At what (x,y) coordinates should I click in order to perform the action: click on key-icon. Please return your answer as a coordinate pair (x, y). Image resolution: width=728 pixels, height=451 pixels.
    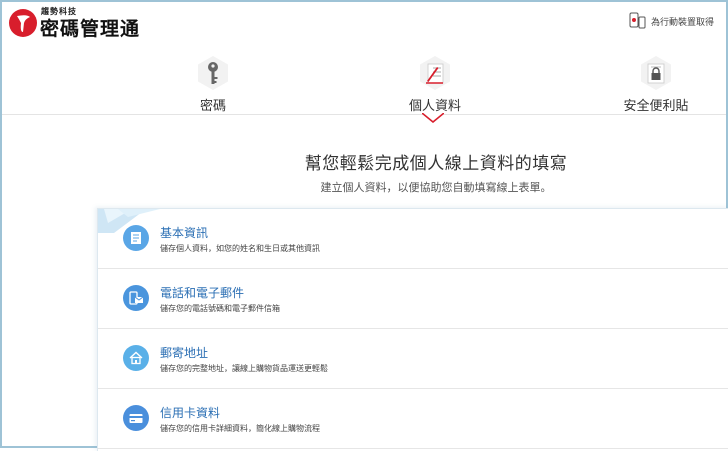
    Looking at the image, I should click on (213, 73).